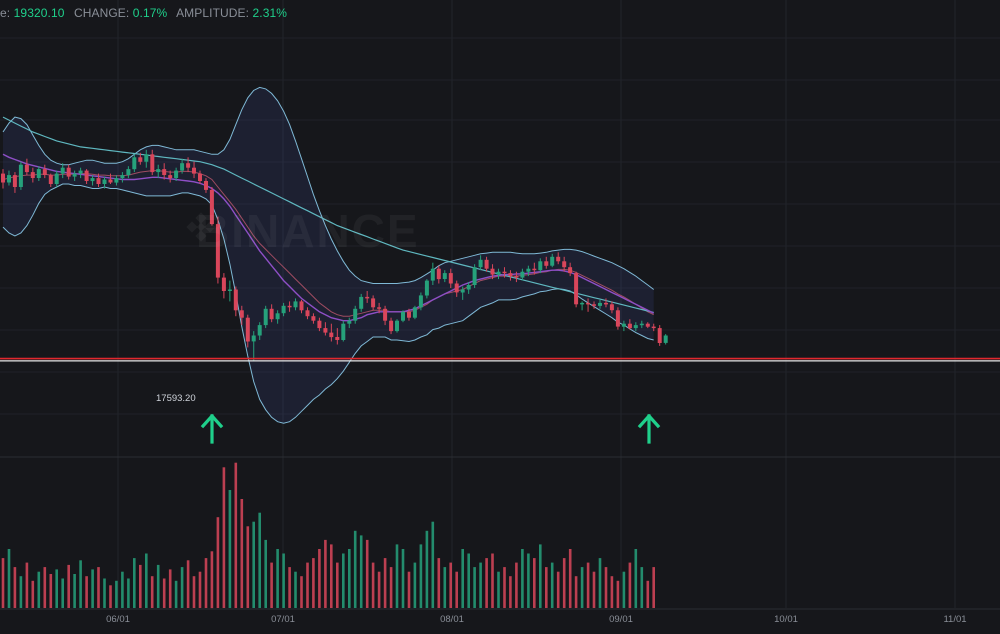 This screenshot has height=634, width=1000. I want to click on x-tick-label: 11/01, so click(955, 619).